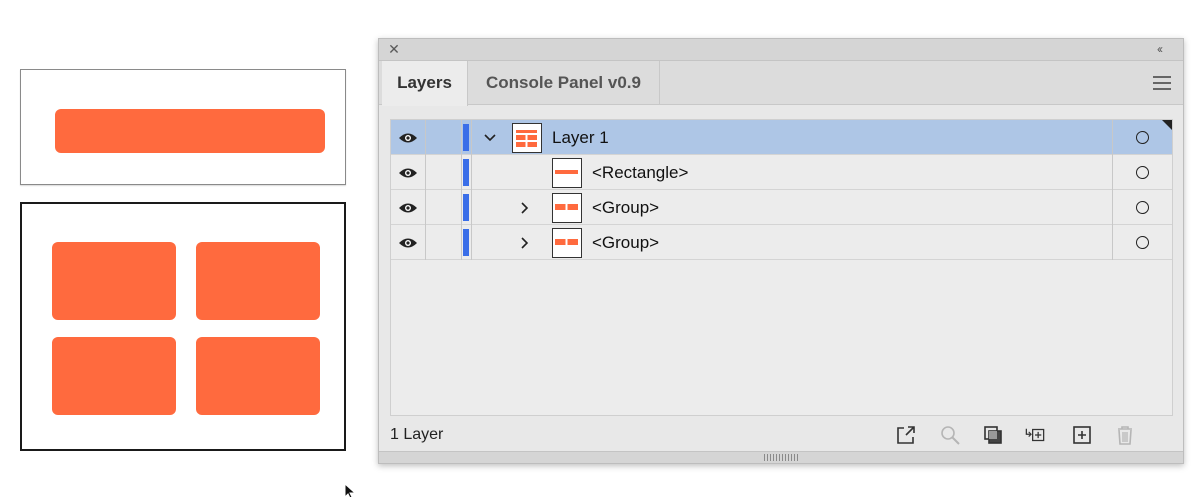 This screenshot has width=1200, height=497. Describe the element at coordinates (1082, 435) in the screenshot. I see `new-layer-icon` at that location.